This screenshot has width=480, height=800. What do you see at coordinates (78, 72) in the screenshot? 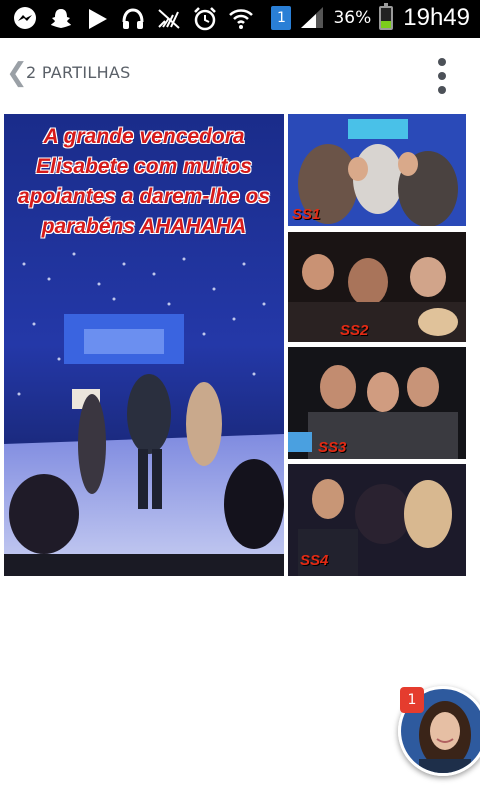
I see `shares-title: 2 PARTILHAS` at bounding box center [78, 72].